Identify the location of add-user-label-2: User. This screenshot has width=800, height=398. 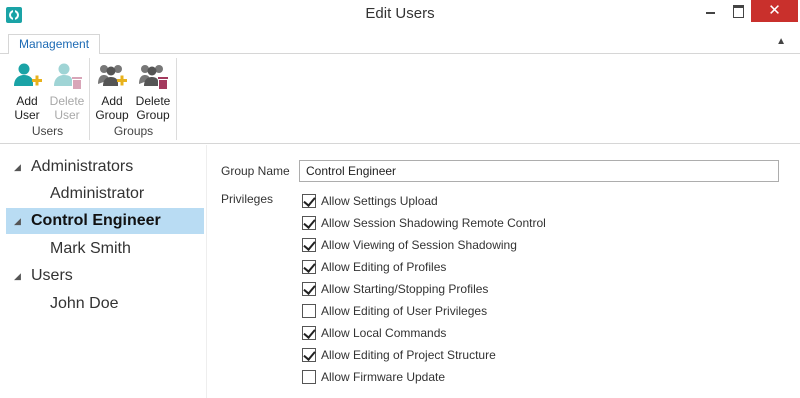
(27, 115).